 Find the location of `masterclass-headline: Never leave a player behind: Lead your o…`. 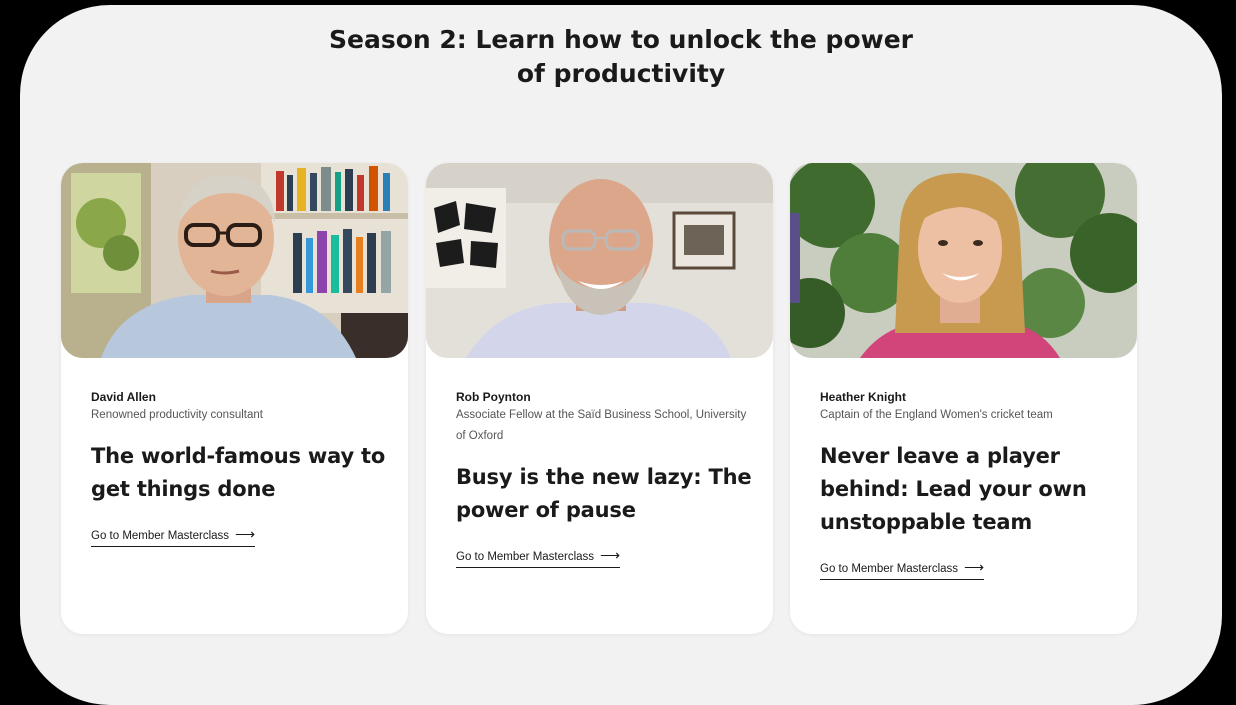

masterclass-headline: Never leave a player behind: Lead your o… is located at coordinates (953, 489).